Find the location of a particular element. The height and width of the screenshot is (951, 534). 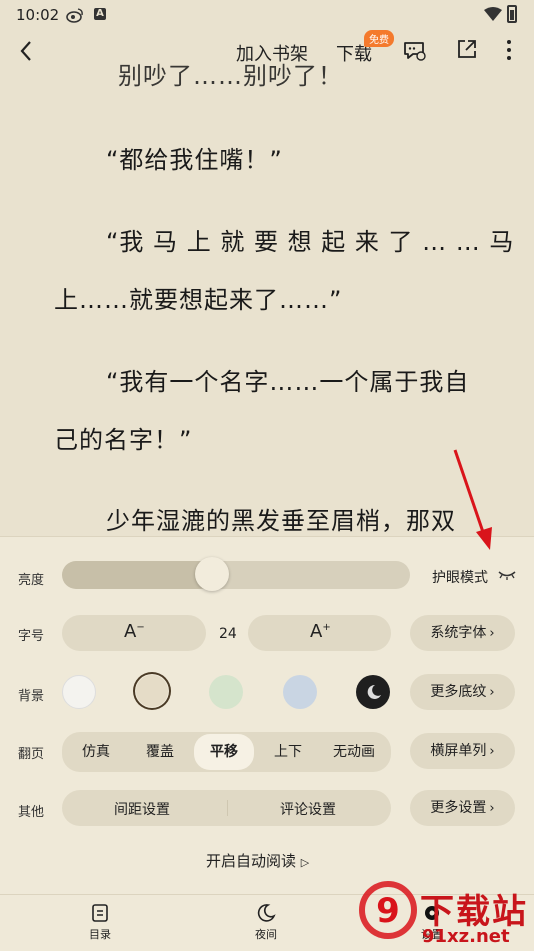

play-icon: ▷ is located at coordinates (305, 862).